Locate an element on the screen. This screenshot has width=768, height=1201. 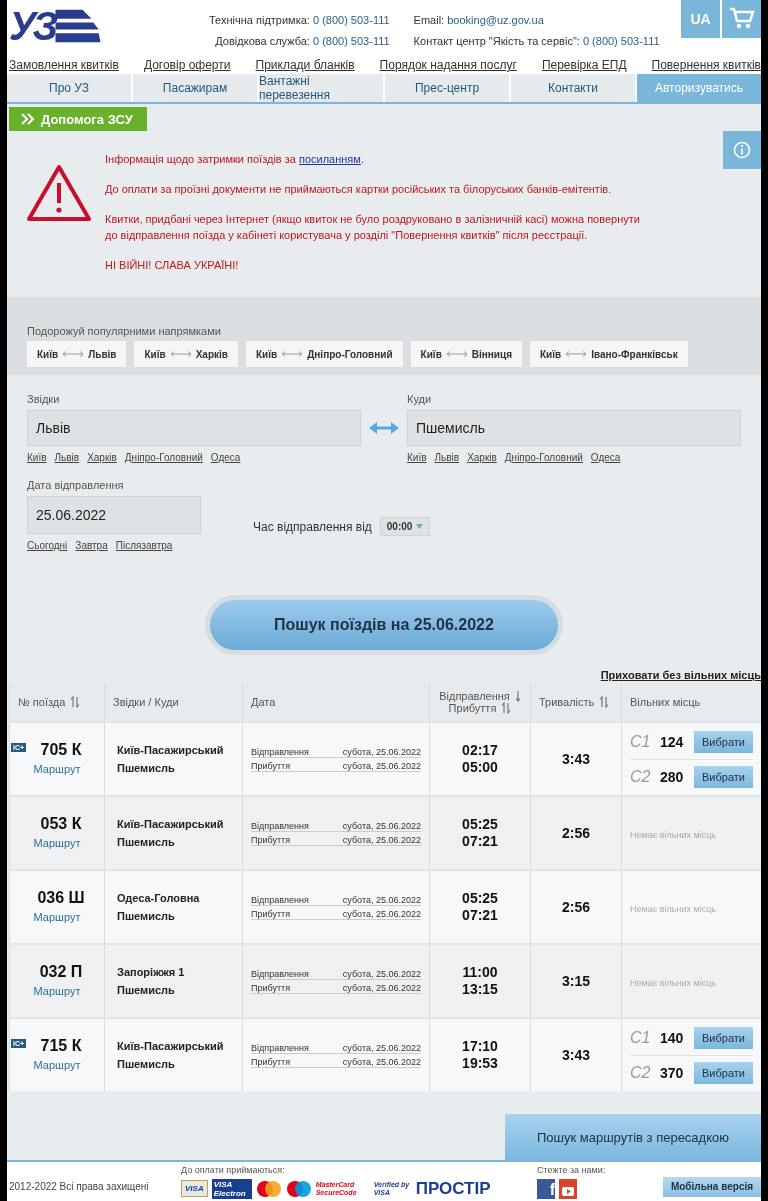
nav-tab: Вантажні перевезення is located at coordinates (321, 88).